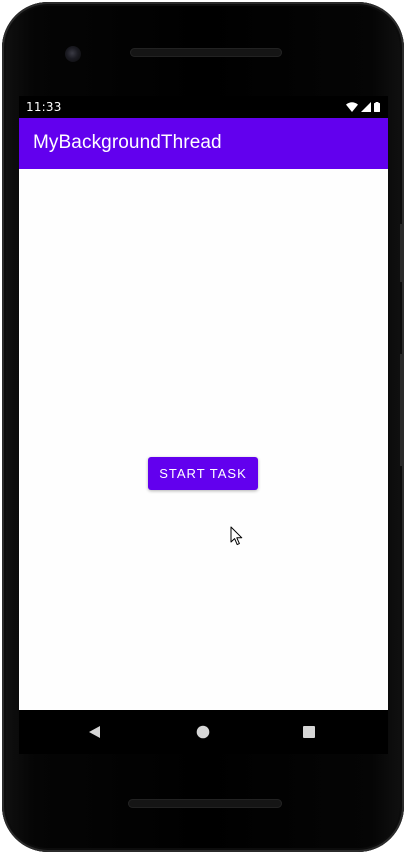  What do you see at coordinates (366, 107) in the screenshot?
I see `cellular-signal-icon` at bounding box center [366, 107].